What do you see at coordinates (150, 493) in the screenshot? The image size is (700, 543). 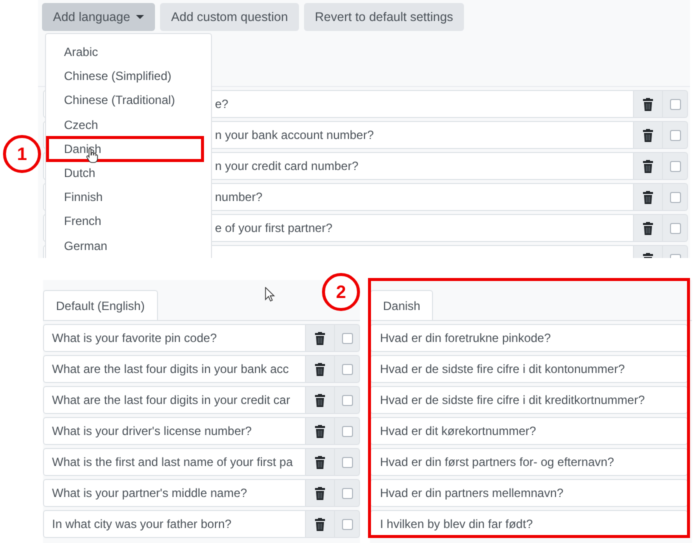 I see `question-text: What is your partner's middle name?` at bounding box center [150, 493].